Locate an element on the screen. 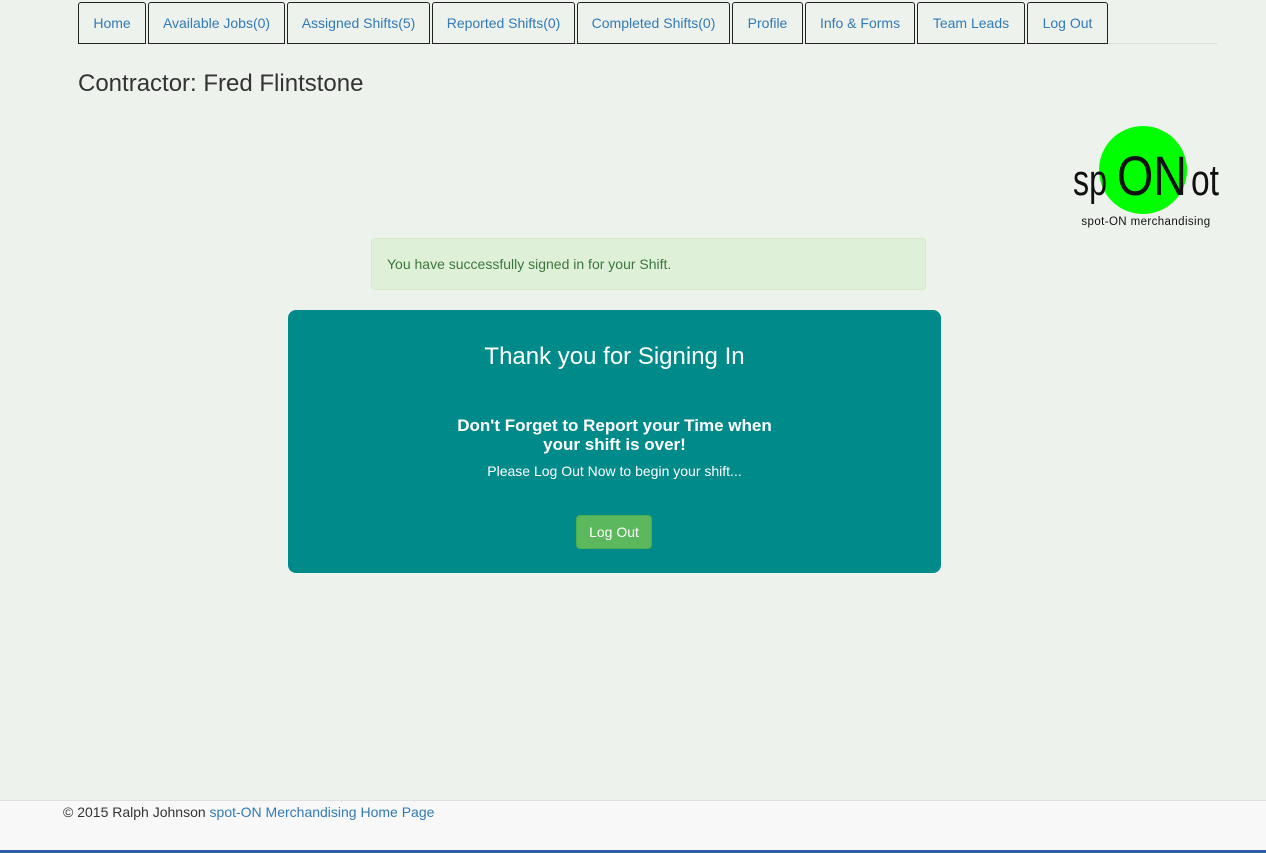  tab-profile: Profile is located at coordinates (767, 23).